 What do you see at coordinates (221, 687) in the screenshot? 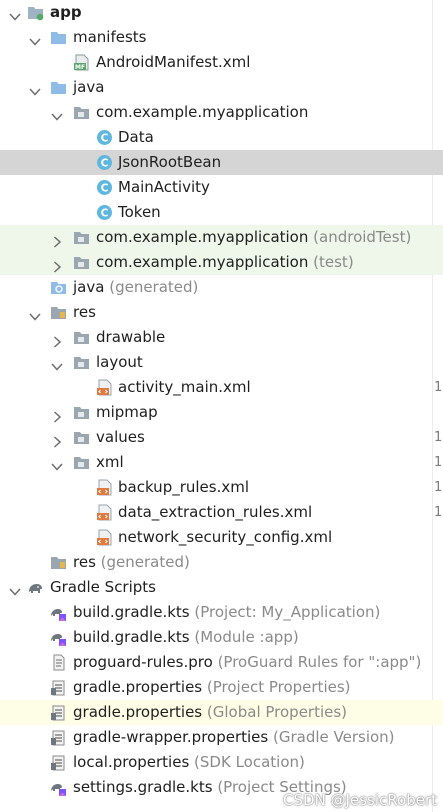
I see `tree-node: gradle.properties (Project Properties)` at bounding box center [221, 687].